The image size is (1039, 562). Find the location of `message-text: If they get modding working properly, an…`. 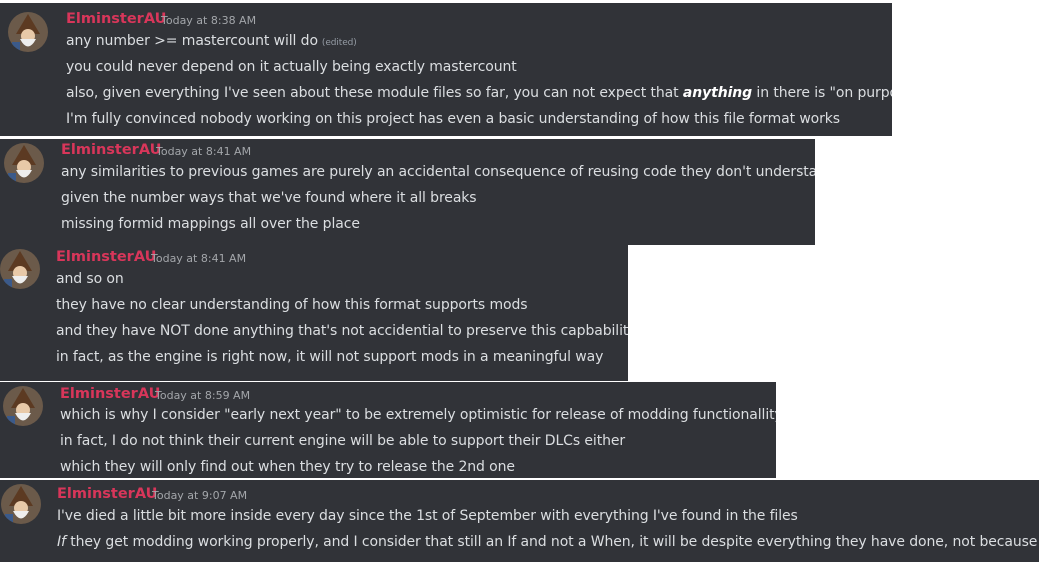

message-text: If they get modding working properly, an… is located at coordinates (548, 542).